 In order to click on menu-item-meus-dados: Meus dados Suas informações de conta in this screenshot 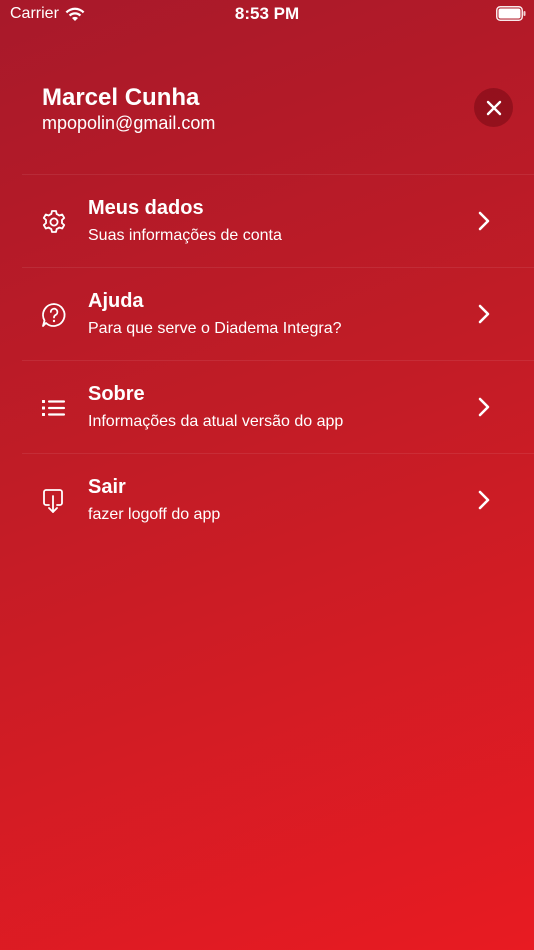, I will do `click(278, 220)`.